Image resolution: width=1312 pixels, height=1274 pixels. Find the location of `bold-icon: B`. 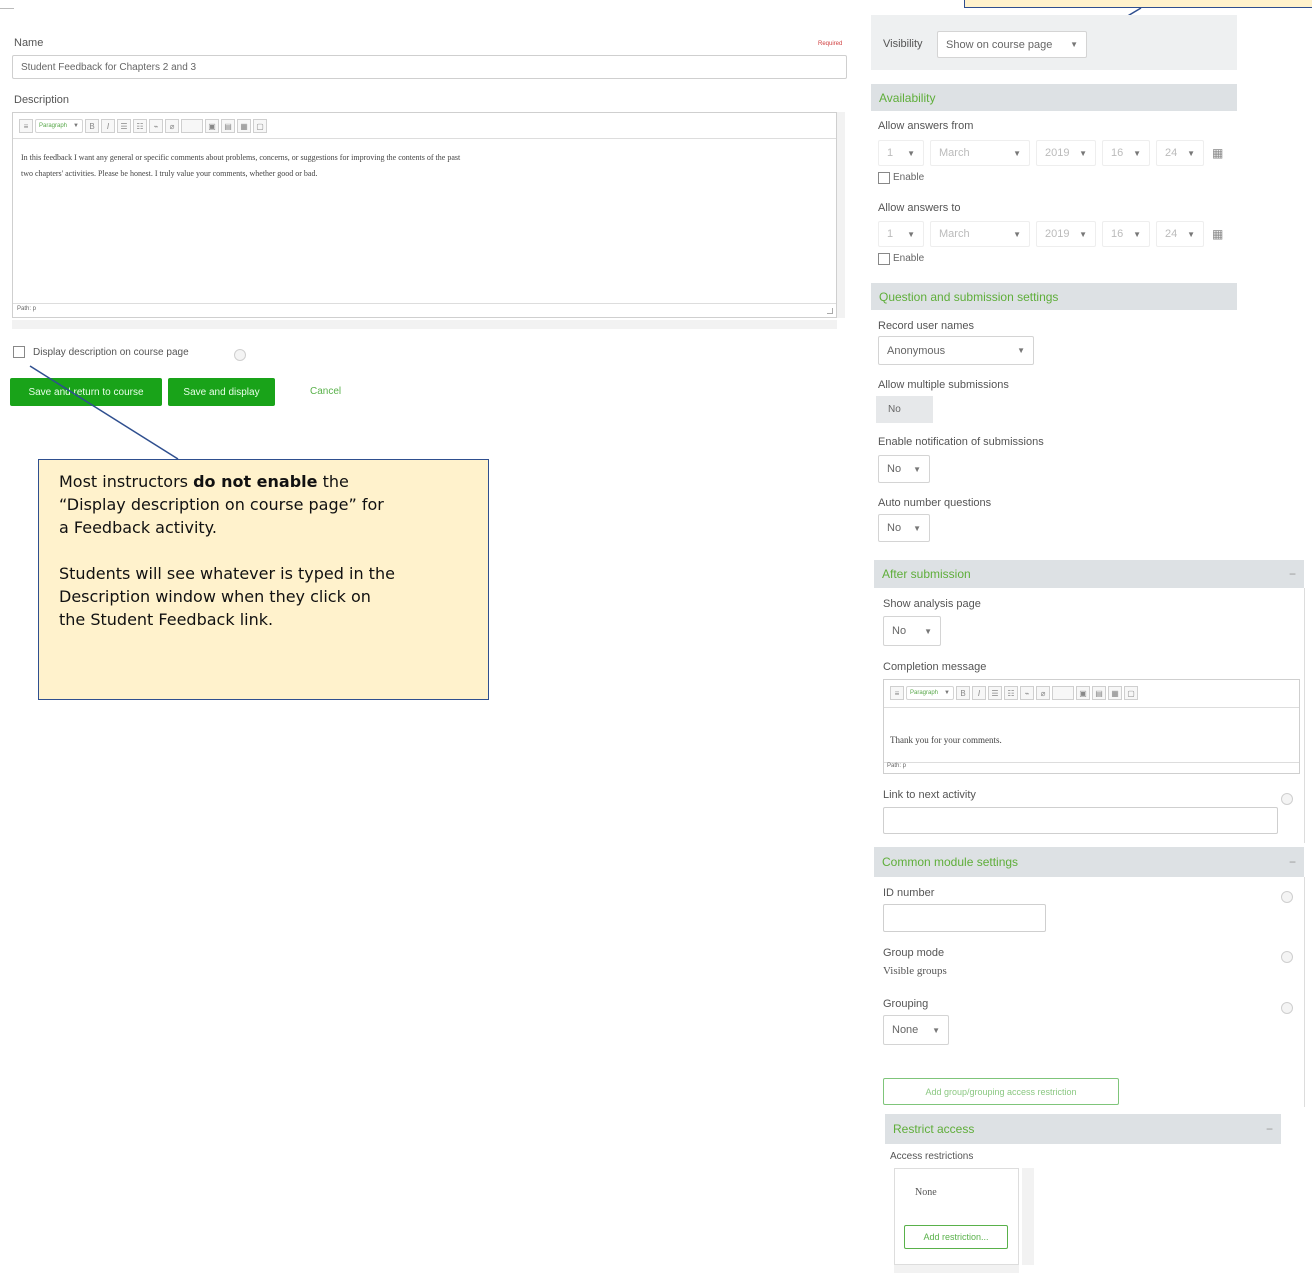

bold-icon: B is located at coordinates (962, 693).